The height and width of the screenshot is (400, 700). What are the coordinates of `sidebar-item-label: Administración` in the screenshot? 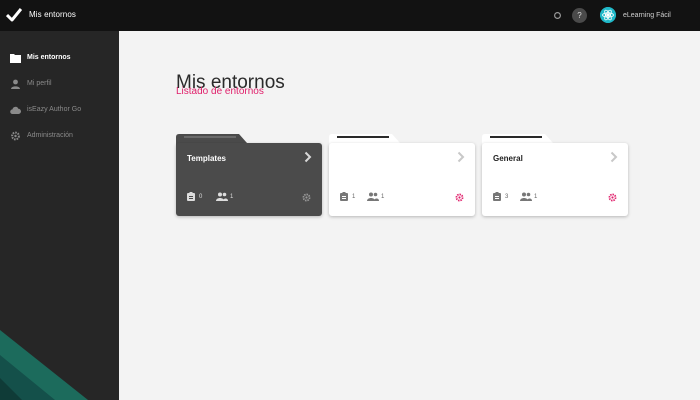 It's located at (50, 135).